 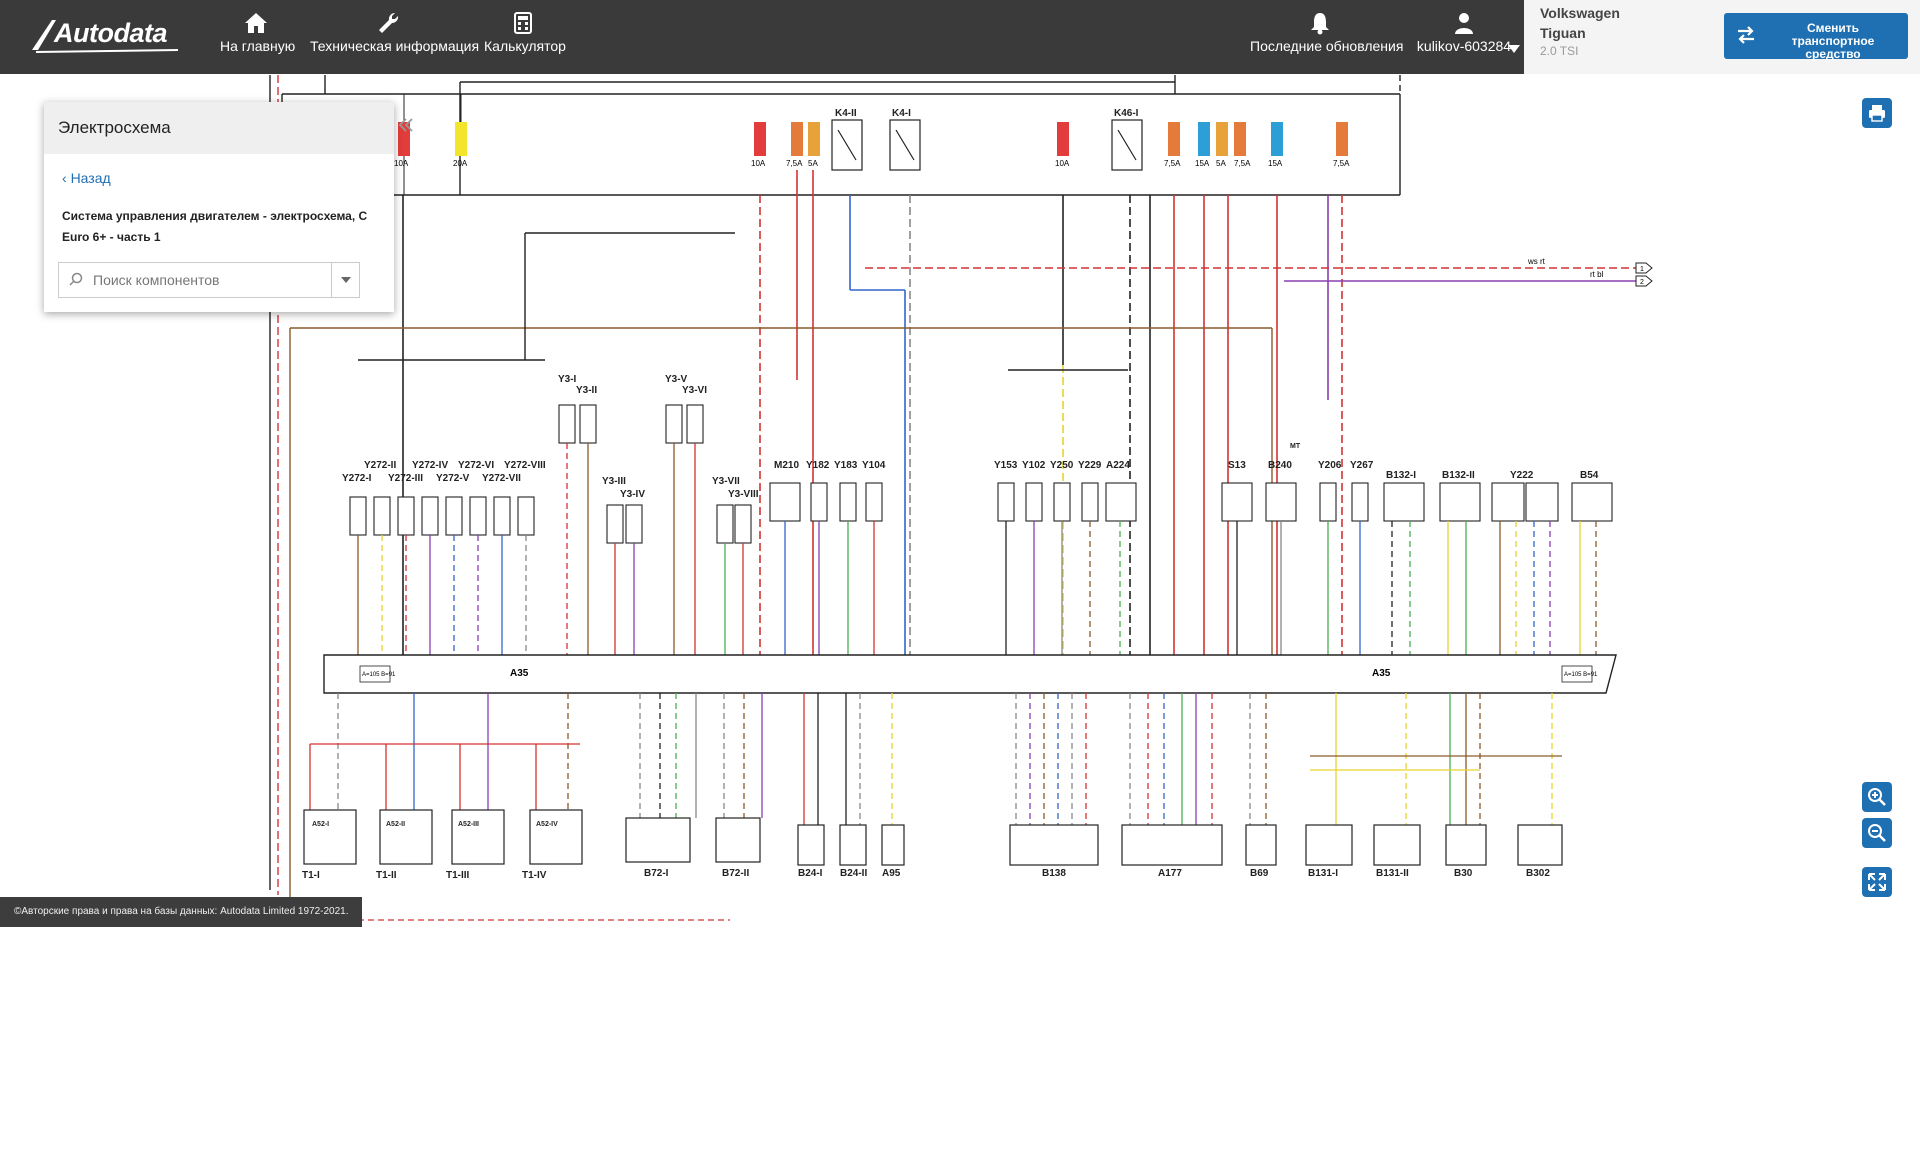 What do you see at coordinates (786, 465) in the screenshot?
I see `svg-text: M210` at bounding box center [786, 465].